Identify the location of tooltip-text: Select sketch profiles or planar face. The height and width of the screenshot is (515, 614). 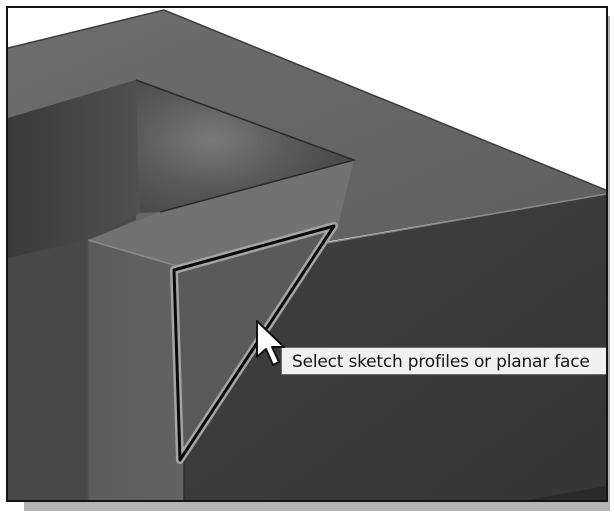
(441, 362).